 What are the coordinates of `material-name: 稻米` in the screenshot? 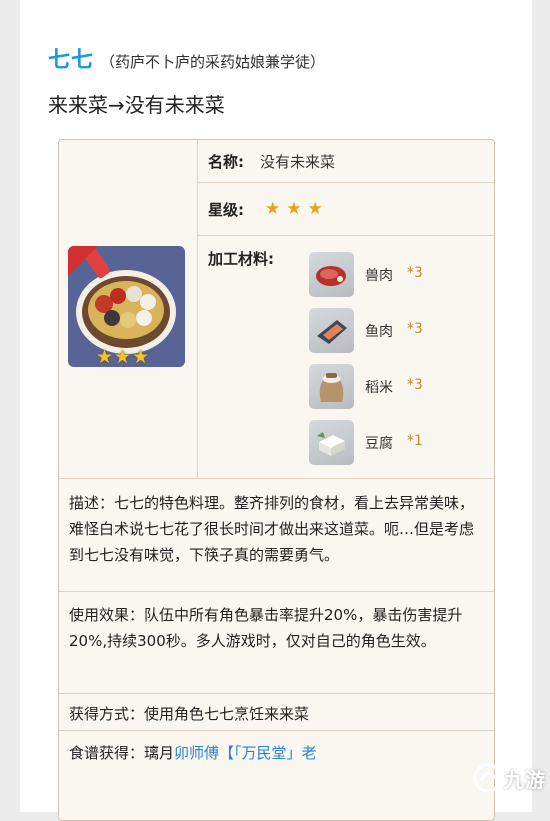 It's located at (379, 388).